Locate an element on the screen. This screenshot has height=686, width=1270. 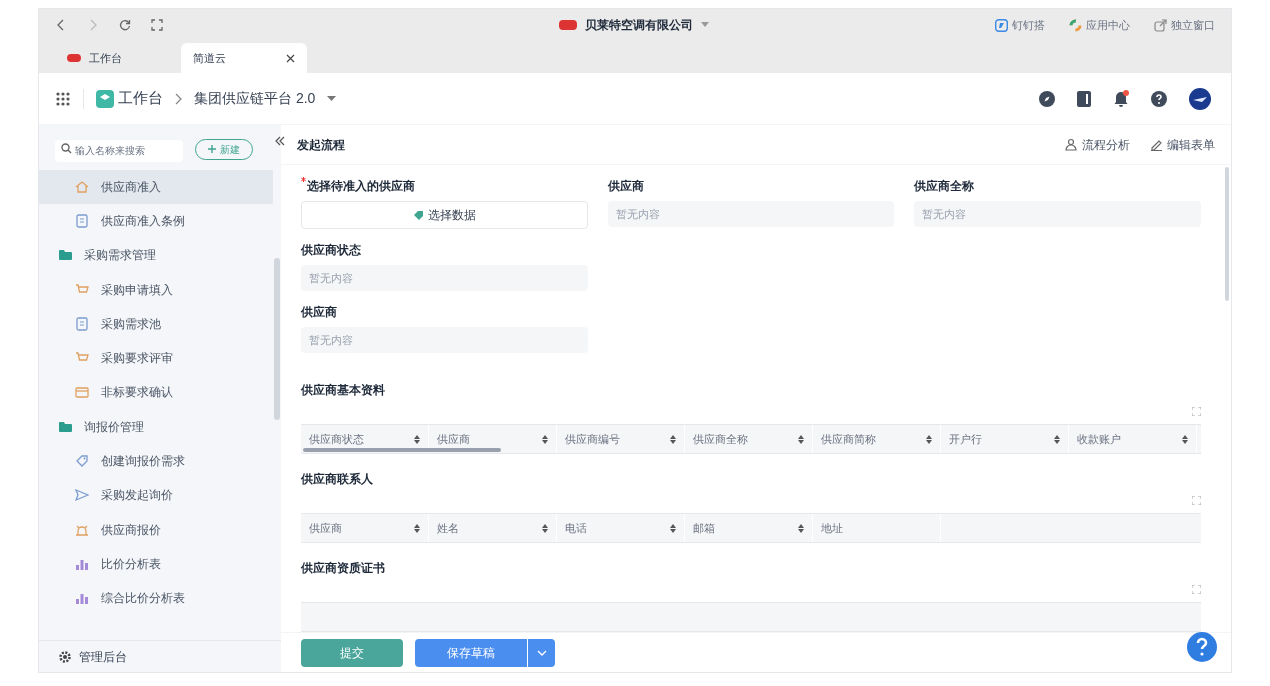
avatar-icon is located at coordinates (1200, 98).